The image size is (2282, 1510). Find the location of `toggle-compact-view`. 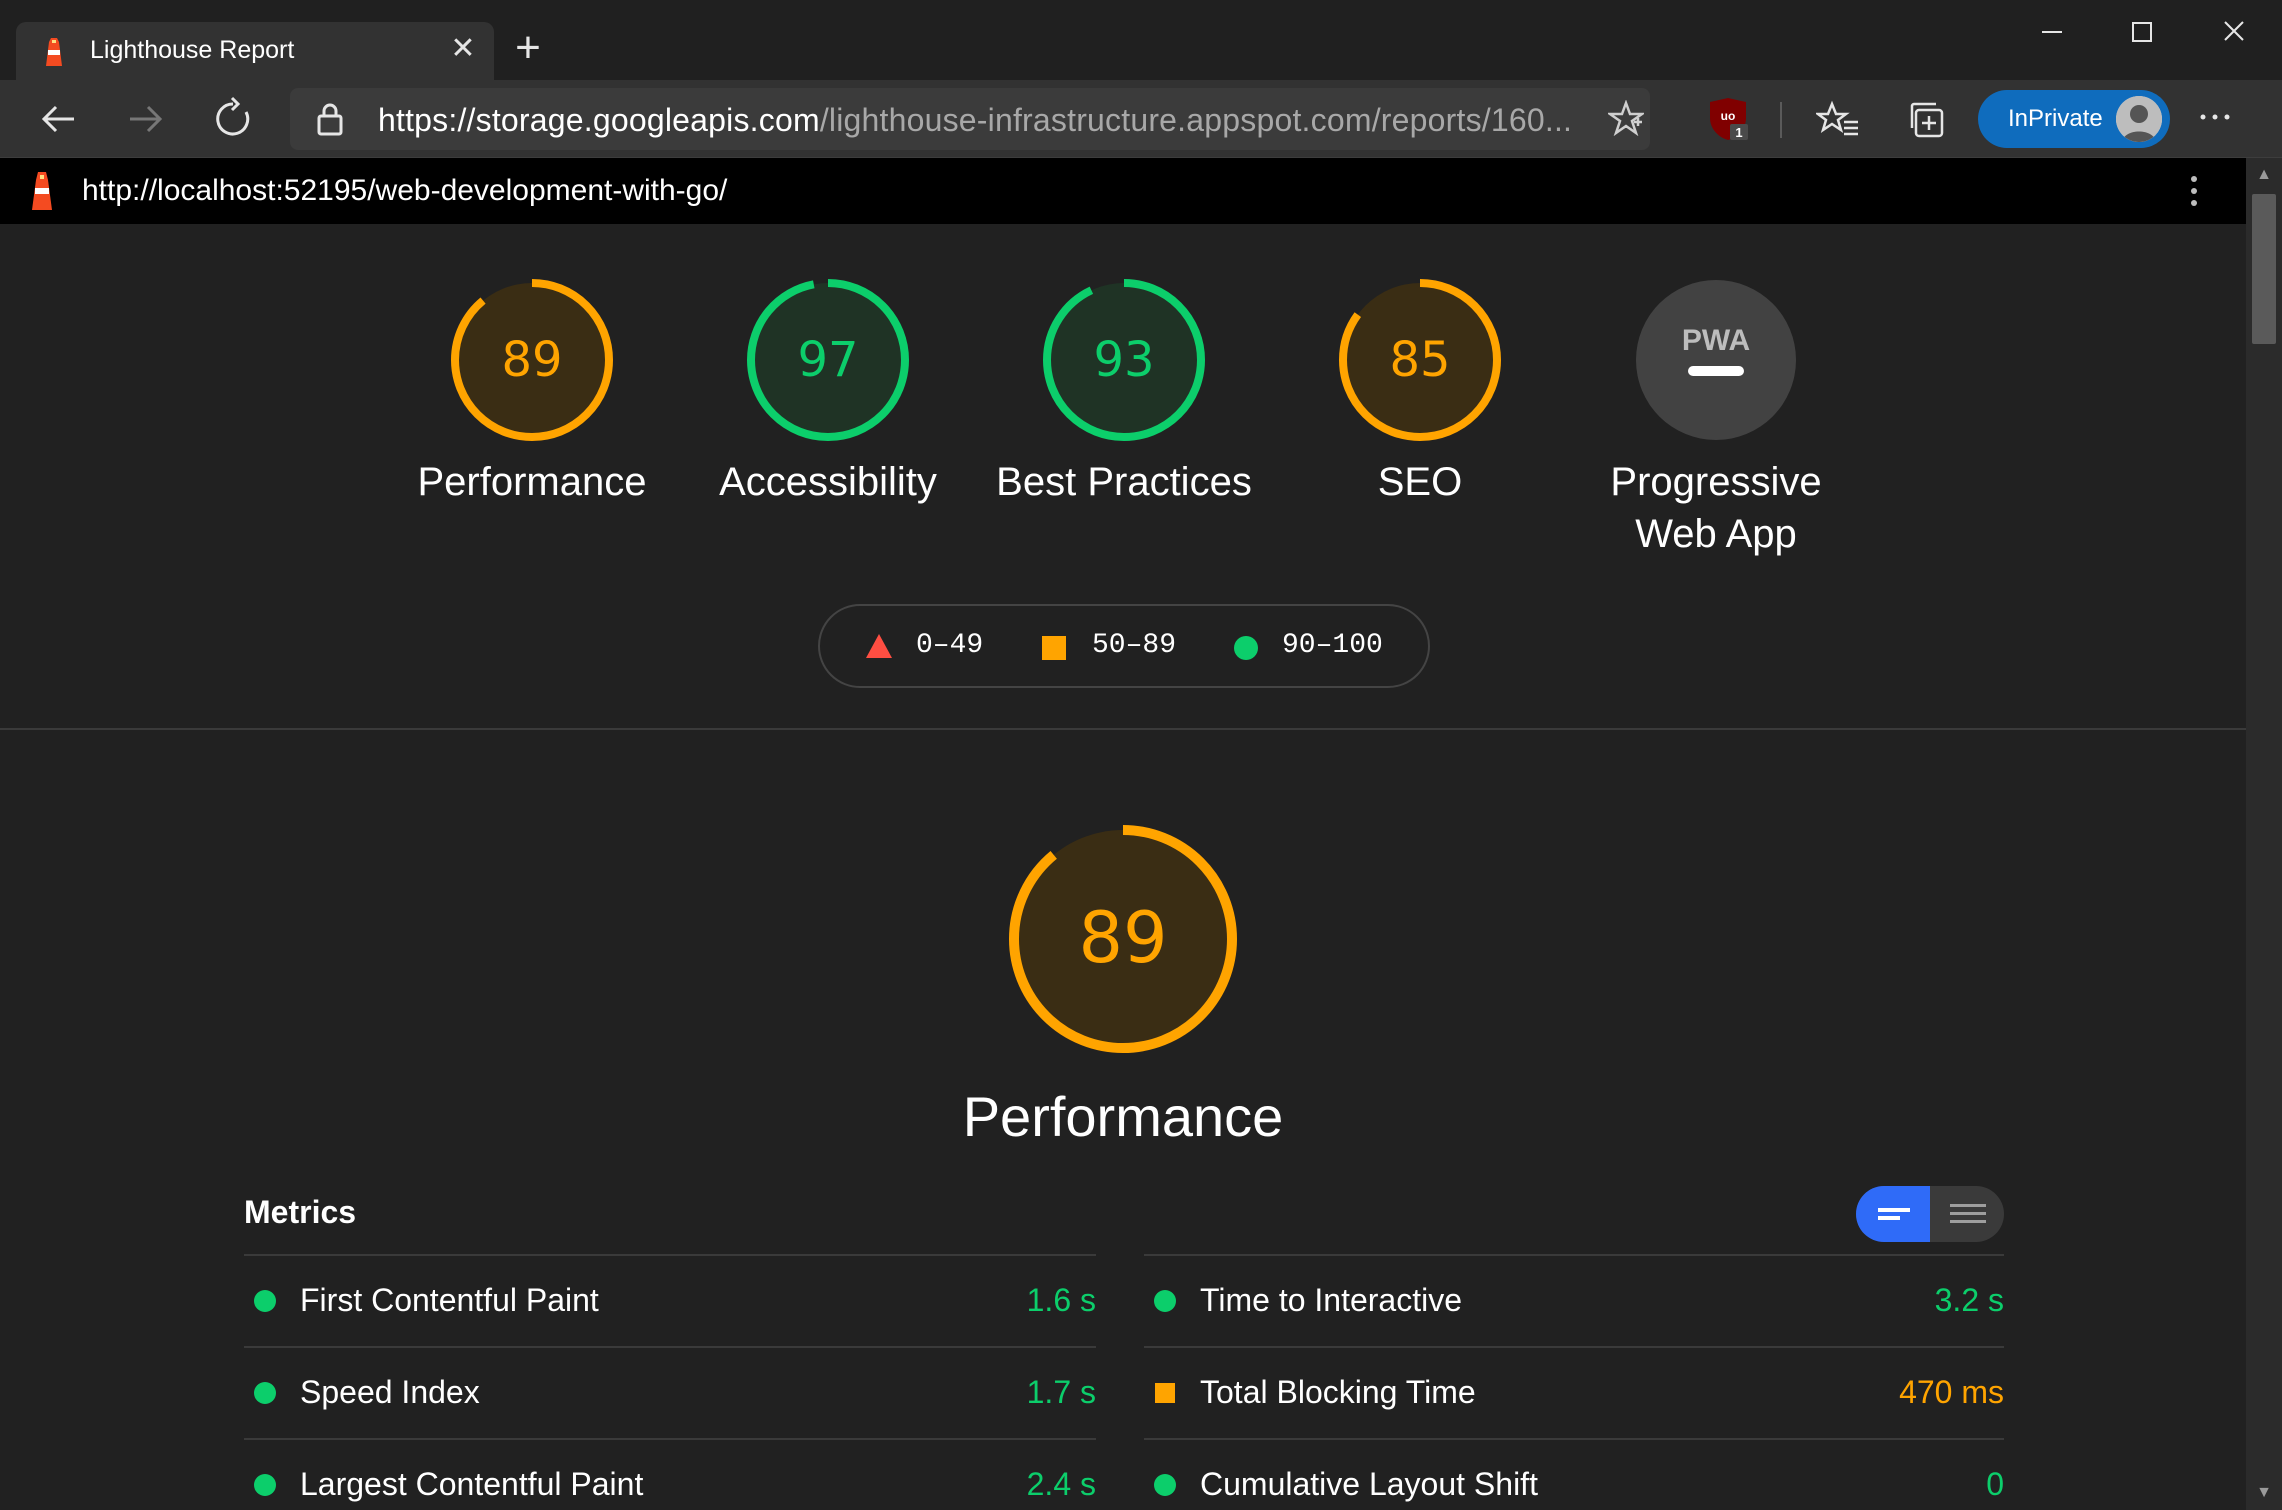

toggle-compact-view is located at coordinates (1893, 1214).